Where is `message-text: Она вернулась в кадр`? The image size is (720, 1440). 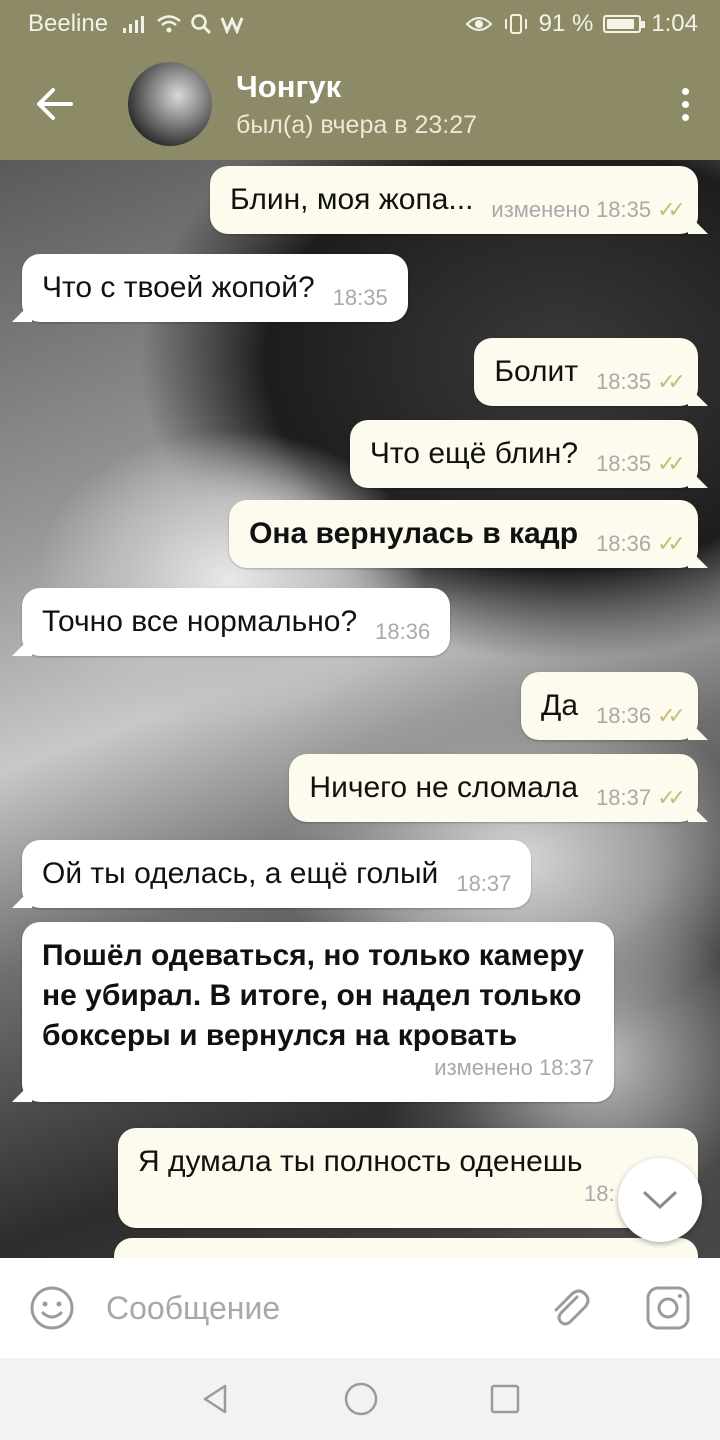
message-text: Она вернулась в кадр is located at coordinates (414, 533).